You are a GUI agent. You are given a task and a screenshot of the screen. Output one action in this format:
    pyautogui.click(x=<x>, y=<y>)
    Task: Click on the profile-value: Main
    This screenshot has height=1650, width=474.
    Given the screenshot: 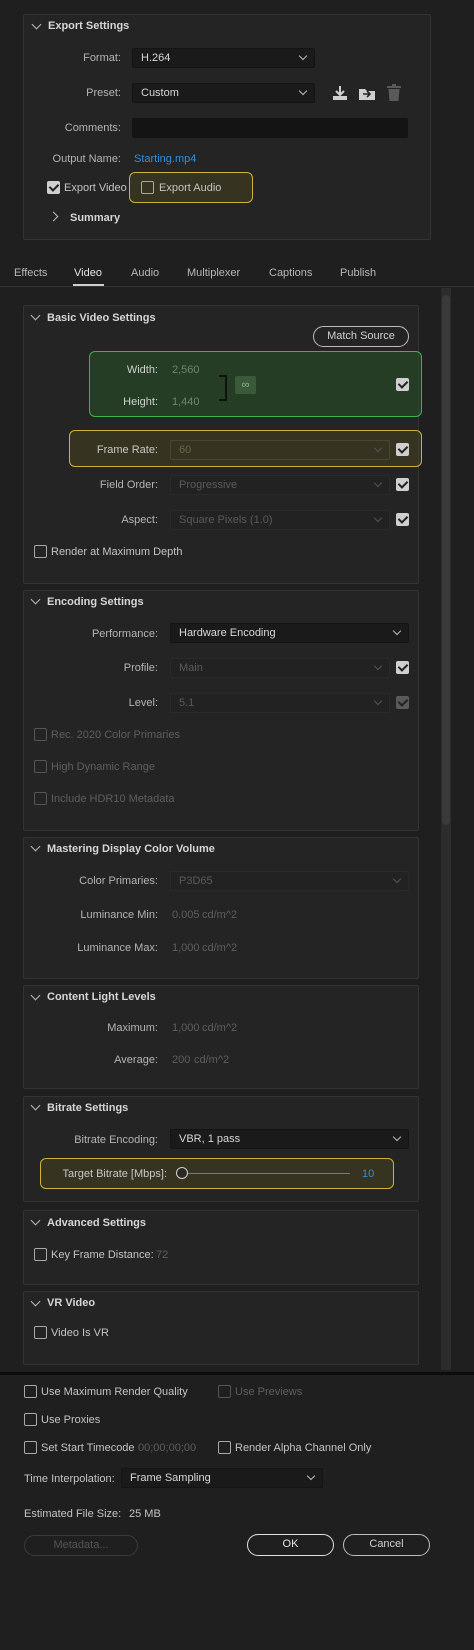 What is the action you would take?
    pyautogui.click(x=191, y=668)
    